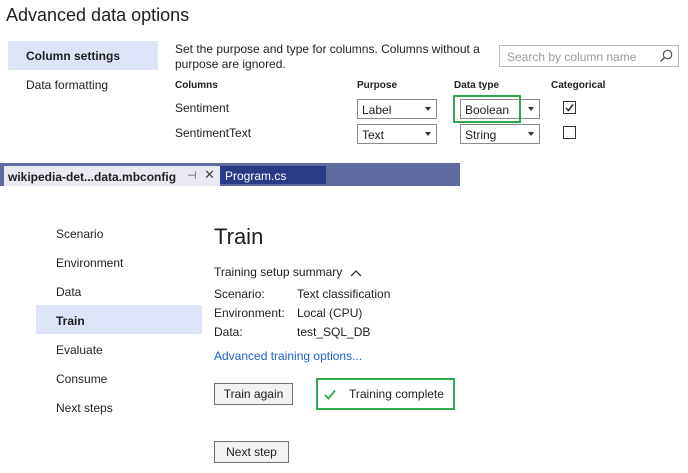 The width and height of the screenshot is (688, 473). What do you see at coordinates (487, 109) in the screenshot?
I see `datatype-highlight` at bounding box center [487, 109].